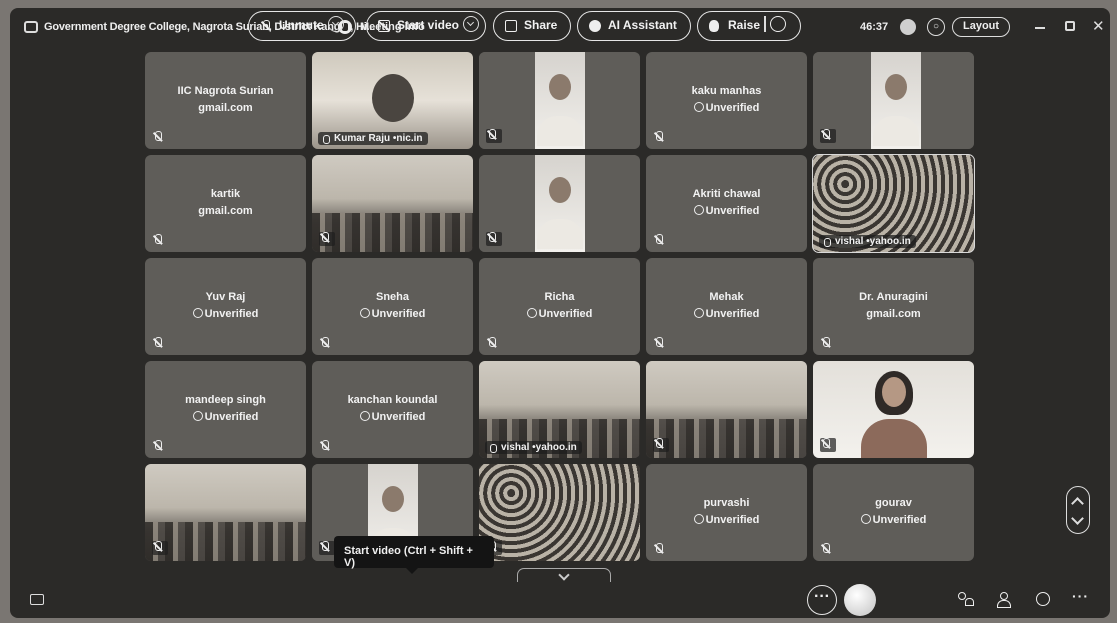 The height and width of the screenshot is (623, 1117). I want to click on divider, so click(765, 24).